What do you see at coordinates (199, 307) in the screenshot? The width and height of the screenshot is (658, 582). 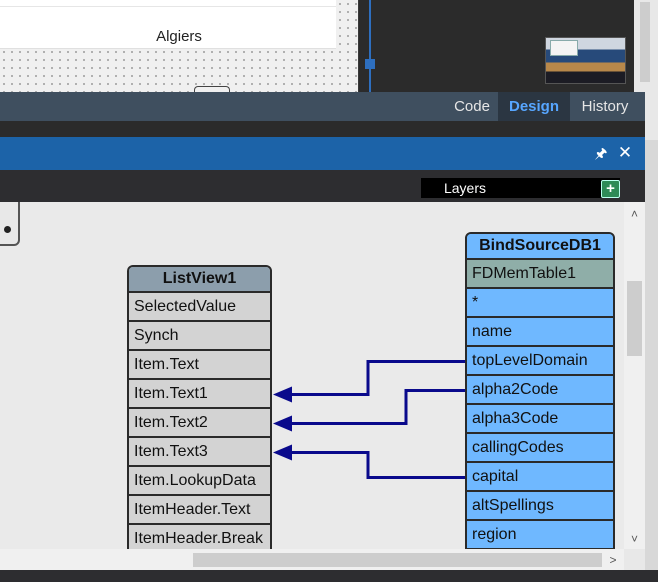 I see `listview-field: SelectedValue` at bounding box center [199, 307].